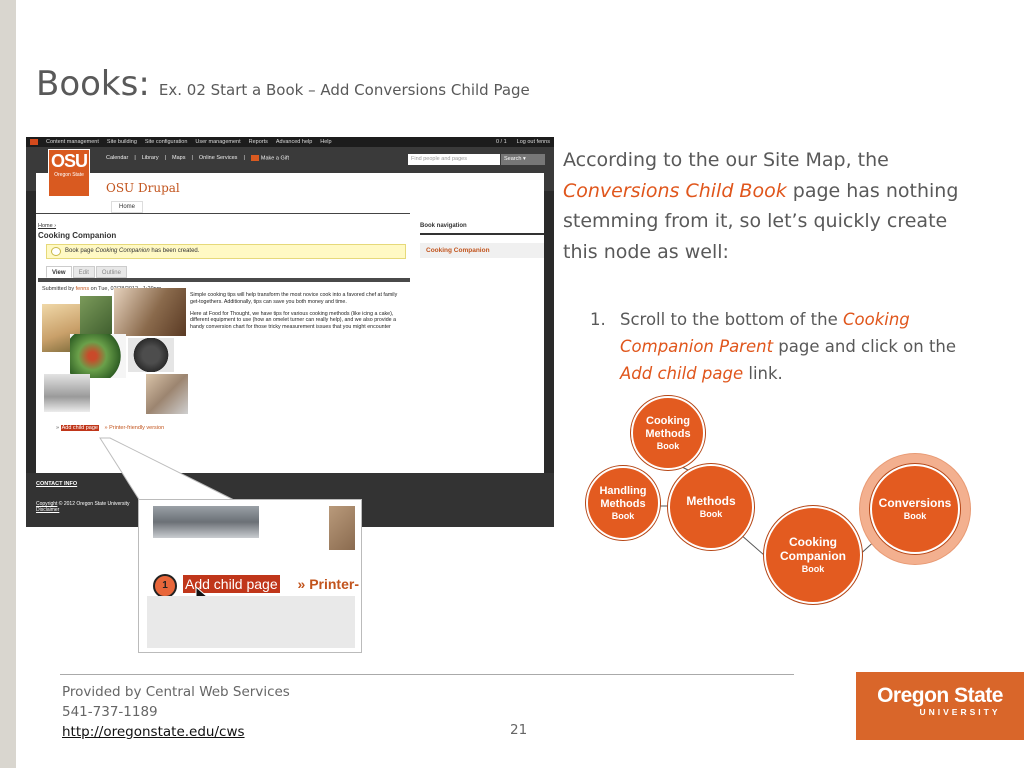 This screenshot has width=1024, height=768. I want to click on chevron-down-icon: ▾, so click(524, 159).